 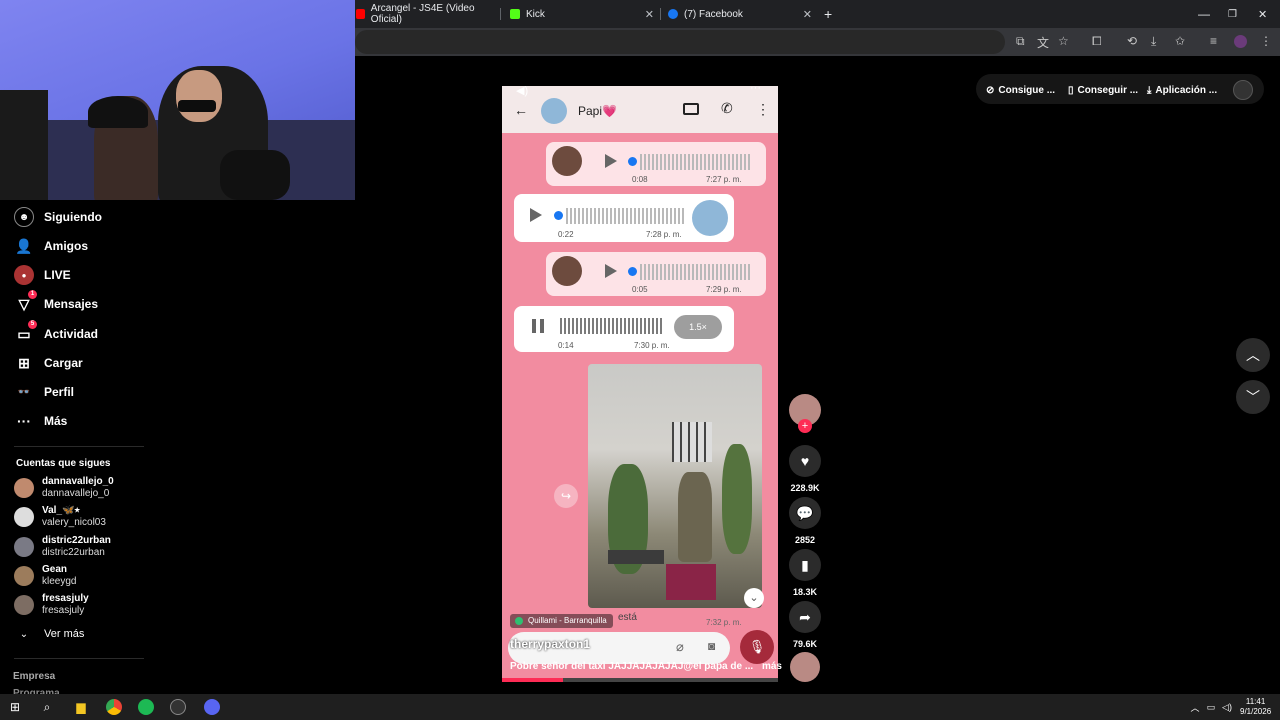 I want to click on music-disc-icon, so click(x=805, y=667).